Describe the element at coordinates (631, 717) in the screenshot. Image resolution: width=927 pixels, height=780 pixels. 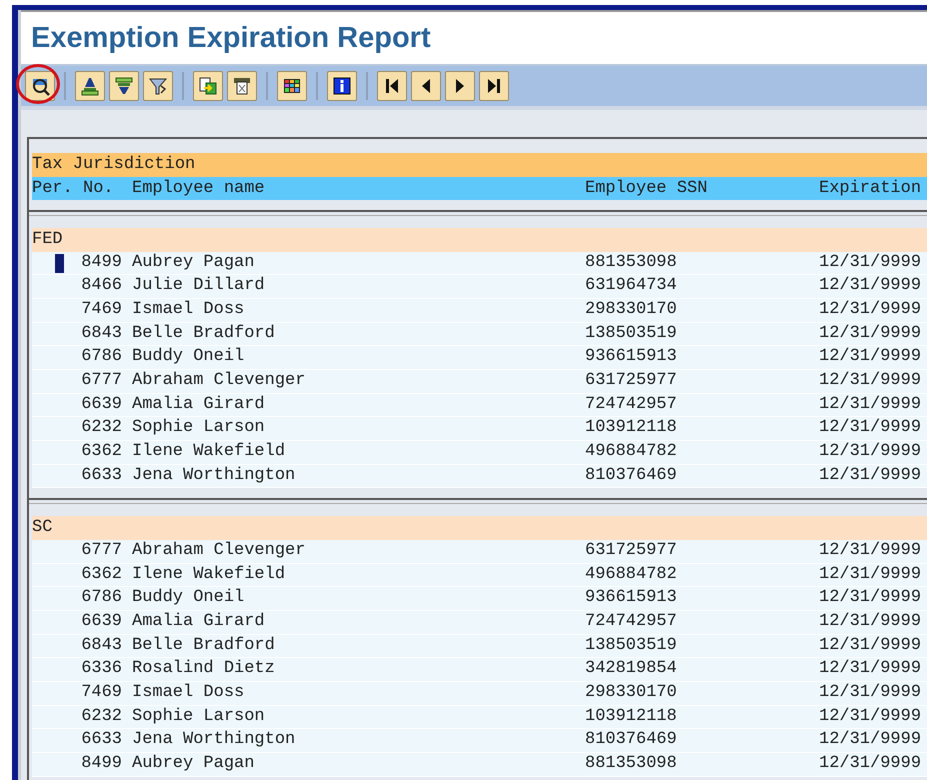
I see `table-cell-text: 103912118` at that location.